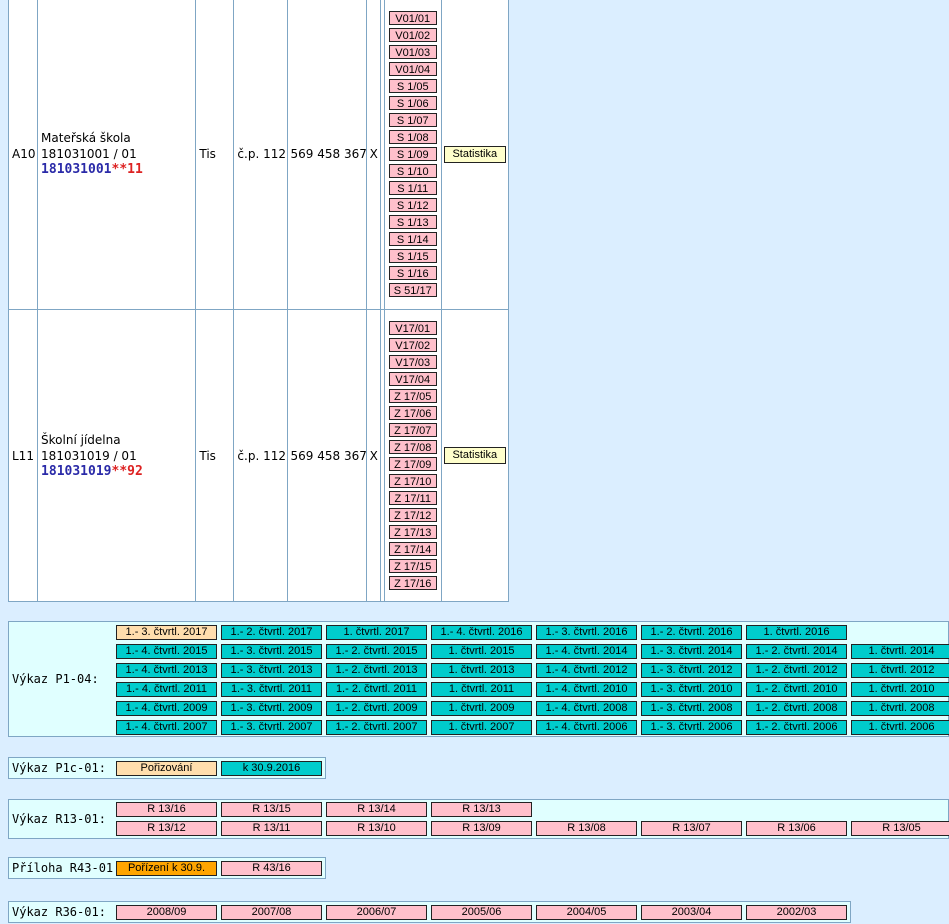  I want to click on report-period-button: 1.- 2. čtvrtl. 2006, so click(796, 727).